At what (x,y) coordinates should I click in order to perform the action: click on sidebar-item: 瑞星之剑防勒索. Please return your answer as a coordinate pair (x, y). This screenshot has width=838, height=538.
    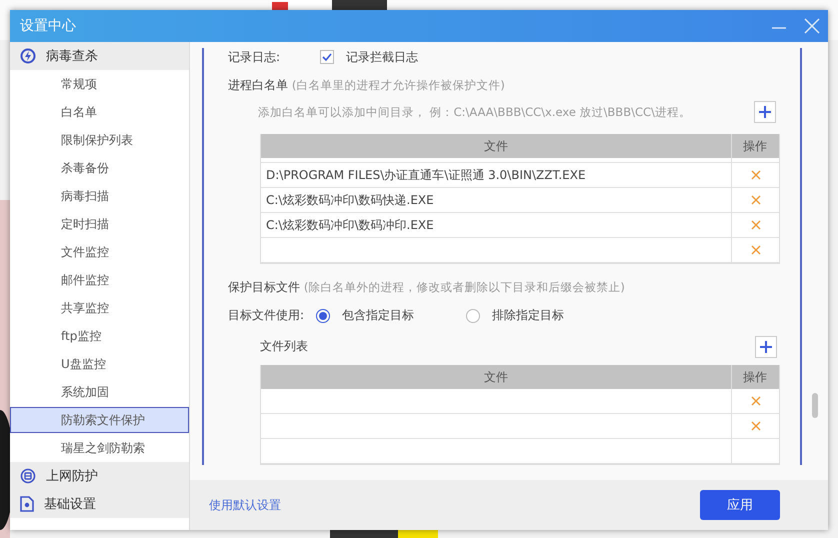
    Looking at the image, I should click on (99, 448).